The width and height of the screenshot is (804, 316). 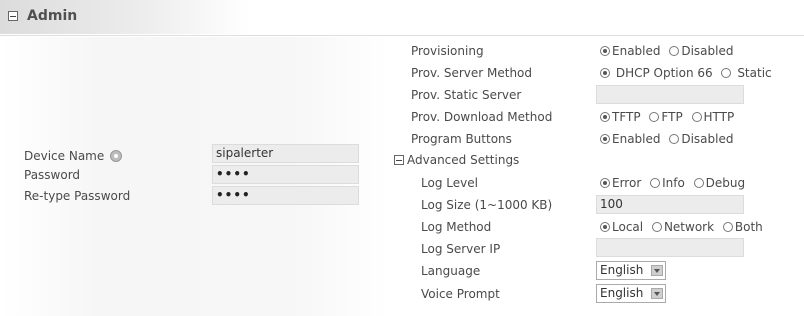 What do you see at coordinates (285, 195) in the screenshot?
I see `retype-password-field: ••••` at bounding box center [285, 195].